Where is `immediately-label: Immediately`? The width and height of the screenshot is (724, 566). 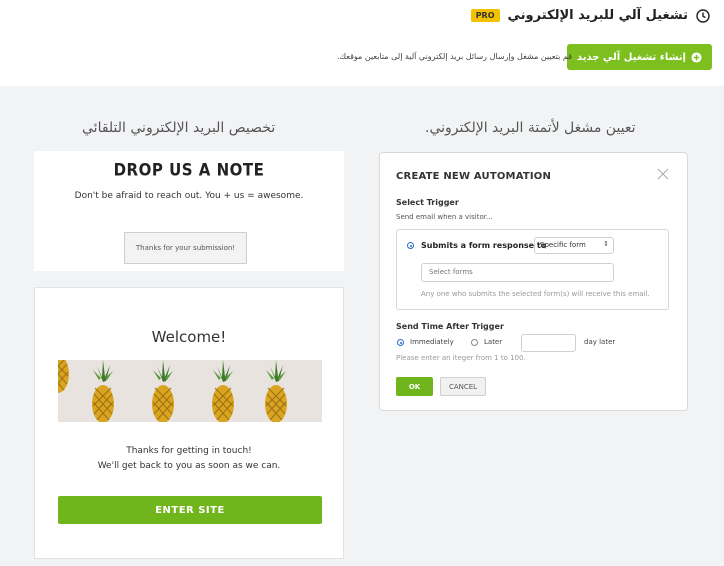
immediately-label: Immediately is located at coordinates (432, 342).